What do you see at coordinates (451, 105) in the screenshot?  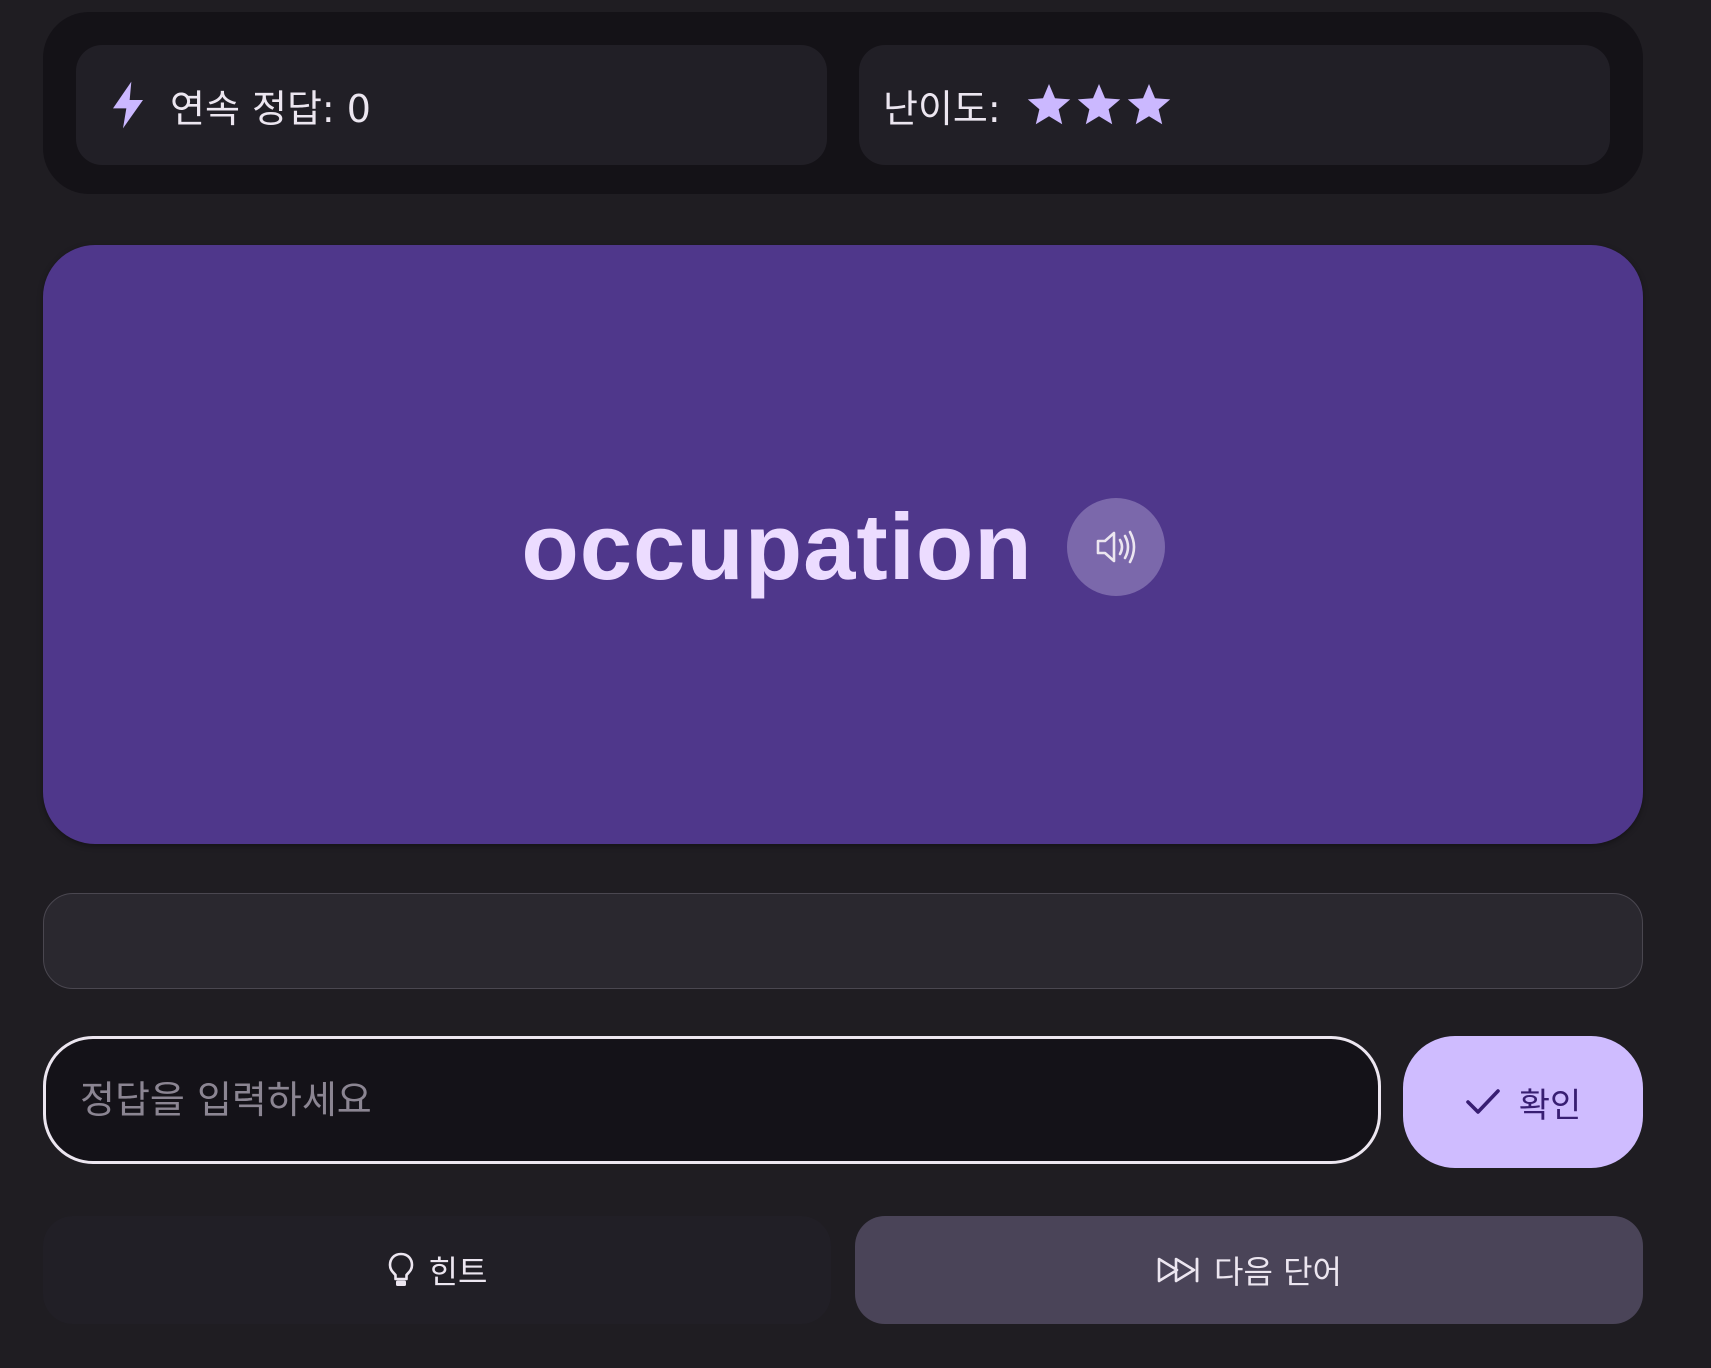 I see `streak-card: 연속 정답: 0` at bounding box center [451, 105].